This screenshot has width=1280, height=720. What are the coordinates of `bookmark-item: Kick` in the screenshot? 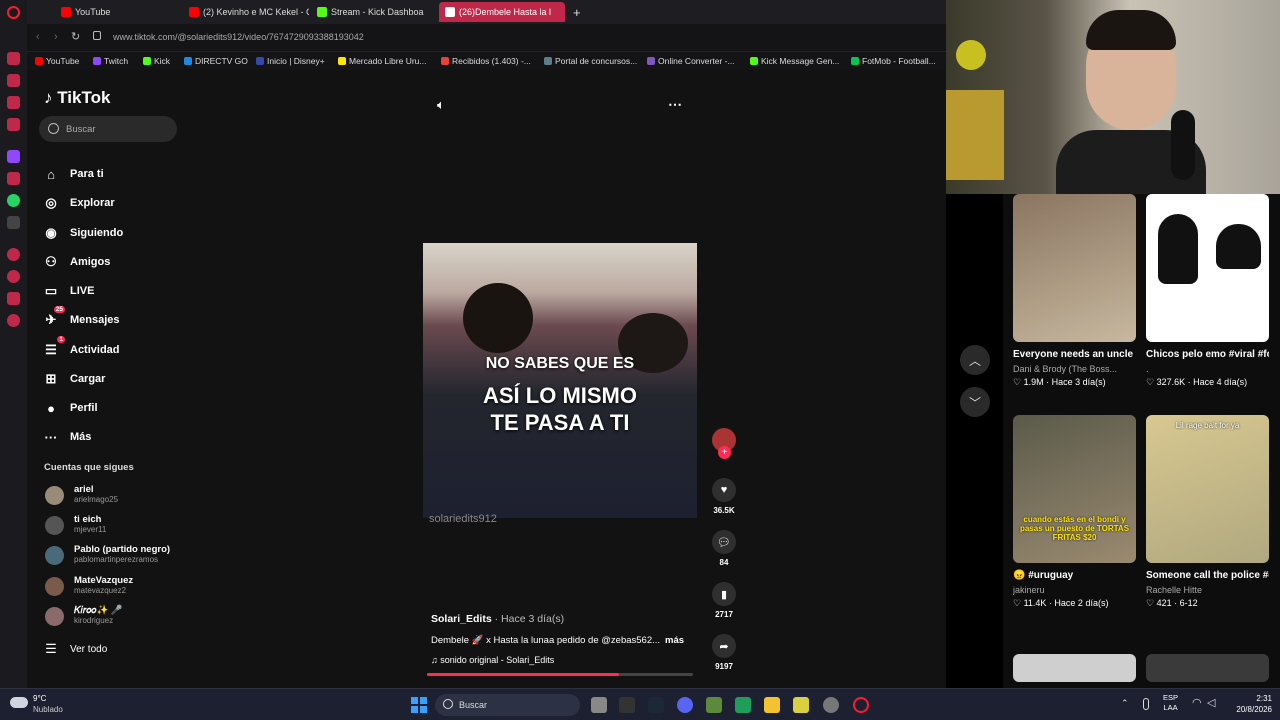 It's located at (156, 61).